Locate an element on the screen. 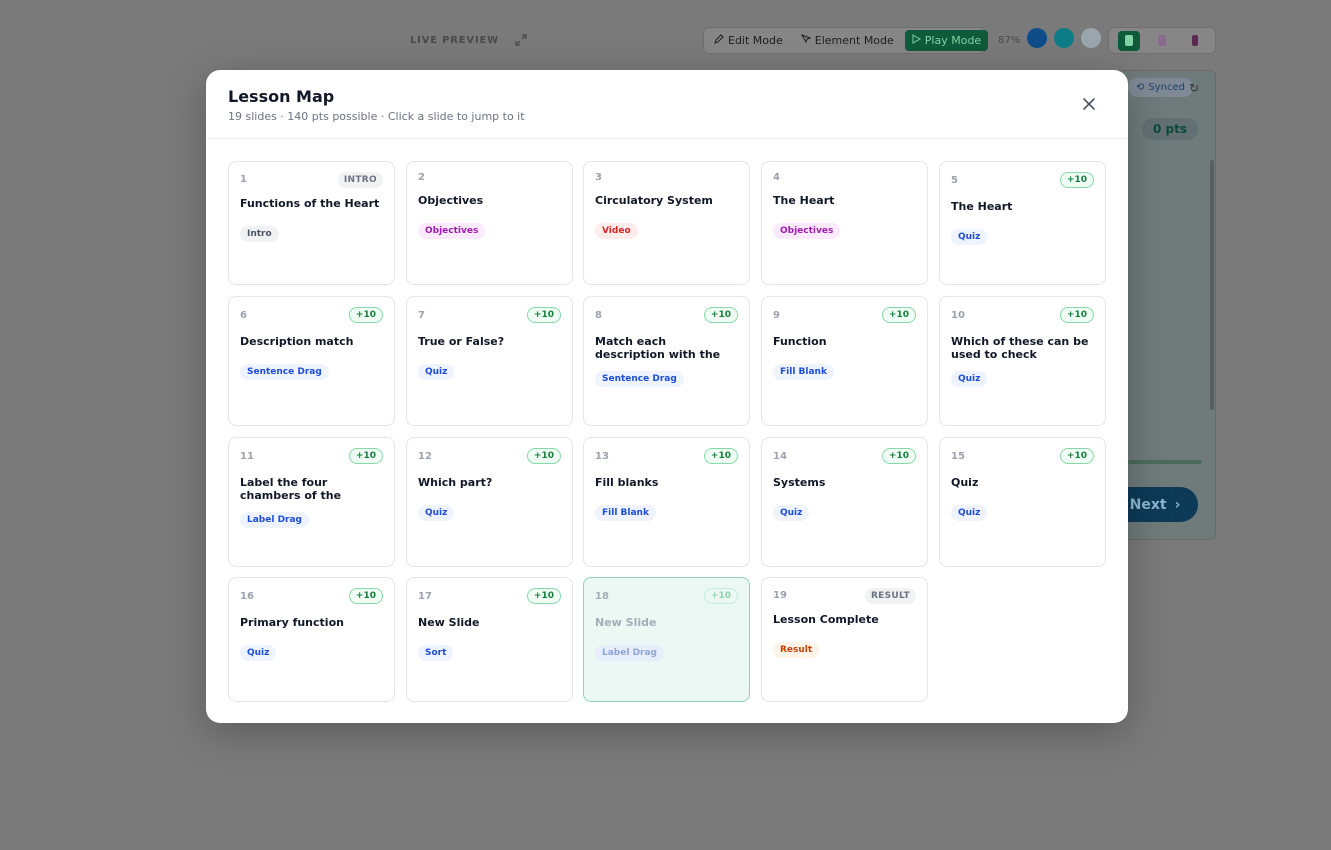  slide-card-6: 6 +10 Description match Sentence Drag is located at coordinates (311, 361).